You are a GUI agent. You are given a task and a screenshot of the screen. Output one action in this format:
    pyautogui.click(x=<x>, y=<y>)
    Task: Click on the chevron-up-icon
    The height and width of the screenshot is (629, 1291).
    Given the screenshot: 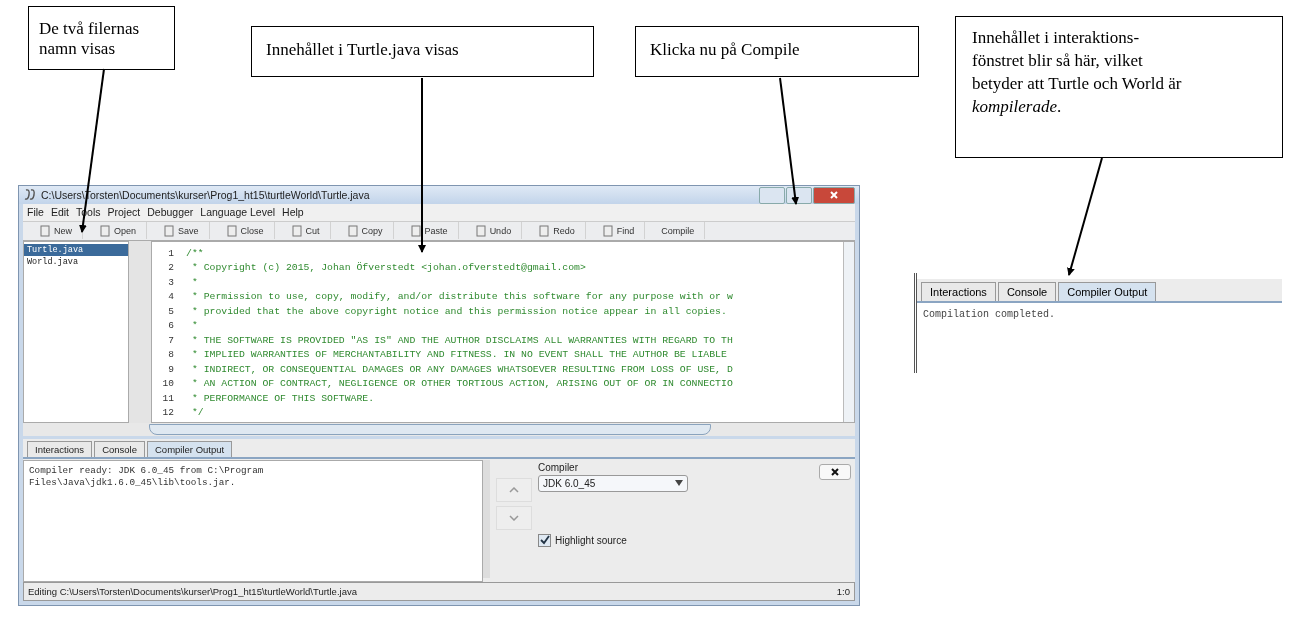 What is the action you would take?
    pyautogui.click(x=514, y=489)
    